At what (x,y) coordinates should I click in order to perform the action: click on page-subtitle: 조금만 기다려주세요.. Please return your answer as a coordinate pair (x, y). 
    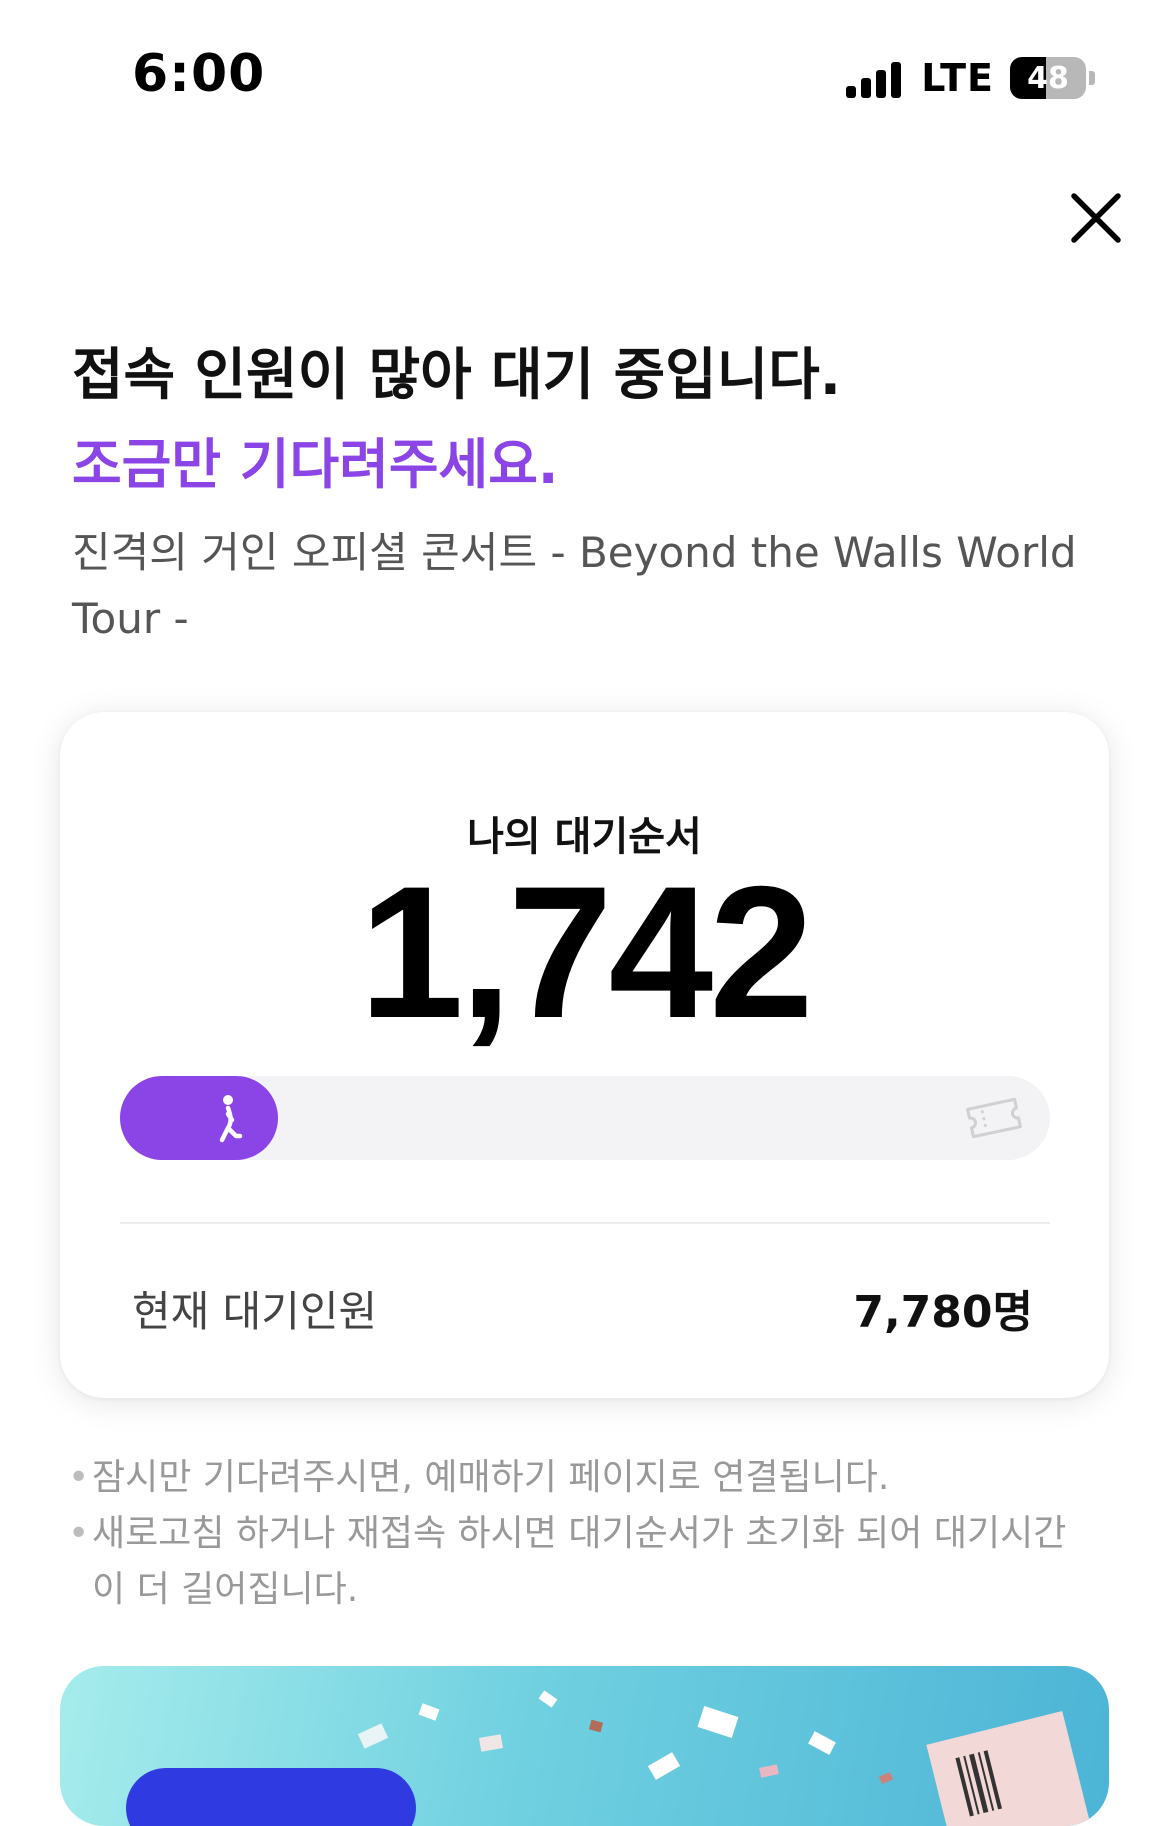
    Looking at the image, I should click on (315, 464).